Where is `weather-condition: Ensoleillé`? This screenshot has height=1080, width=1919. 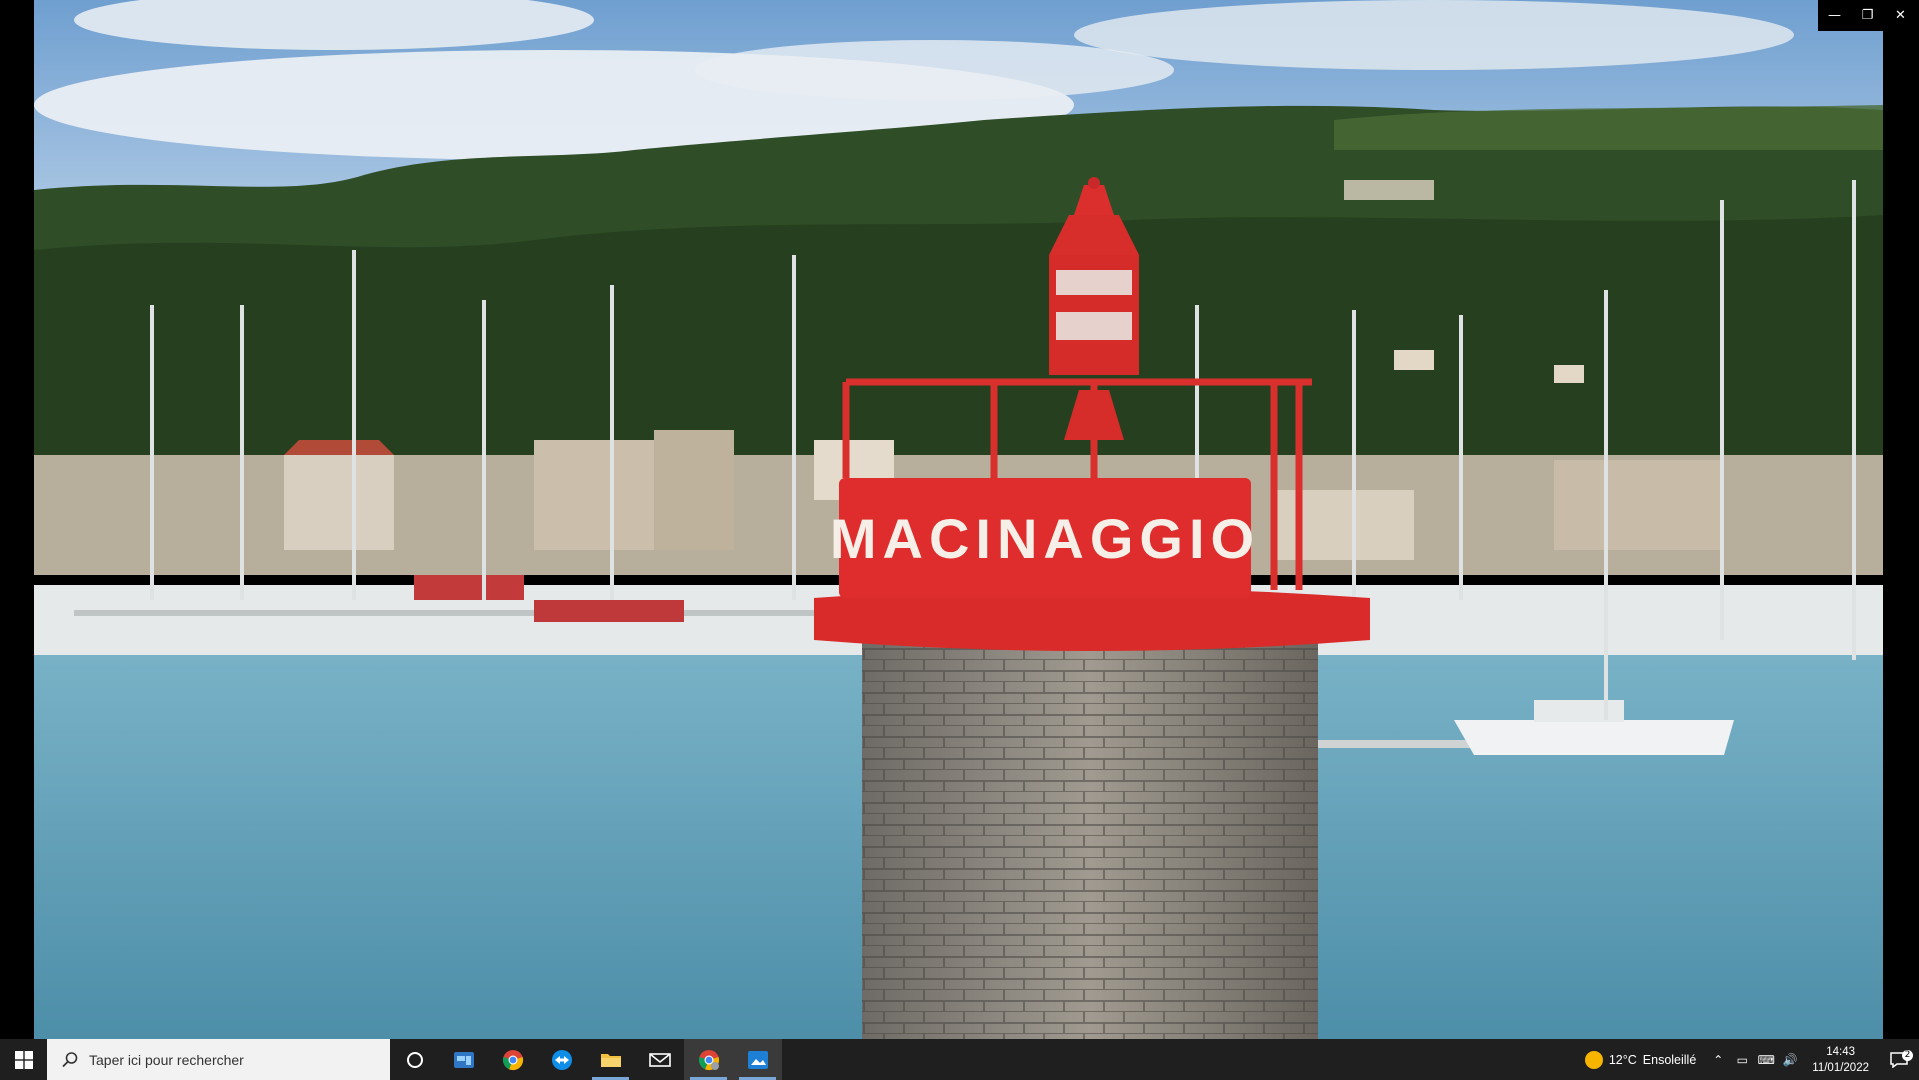 weather-condition: Ensoleillé is located at coordinates (1669, 1059).